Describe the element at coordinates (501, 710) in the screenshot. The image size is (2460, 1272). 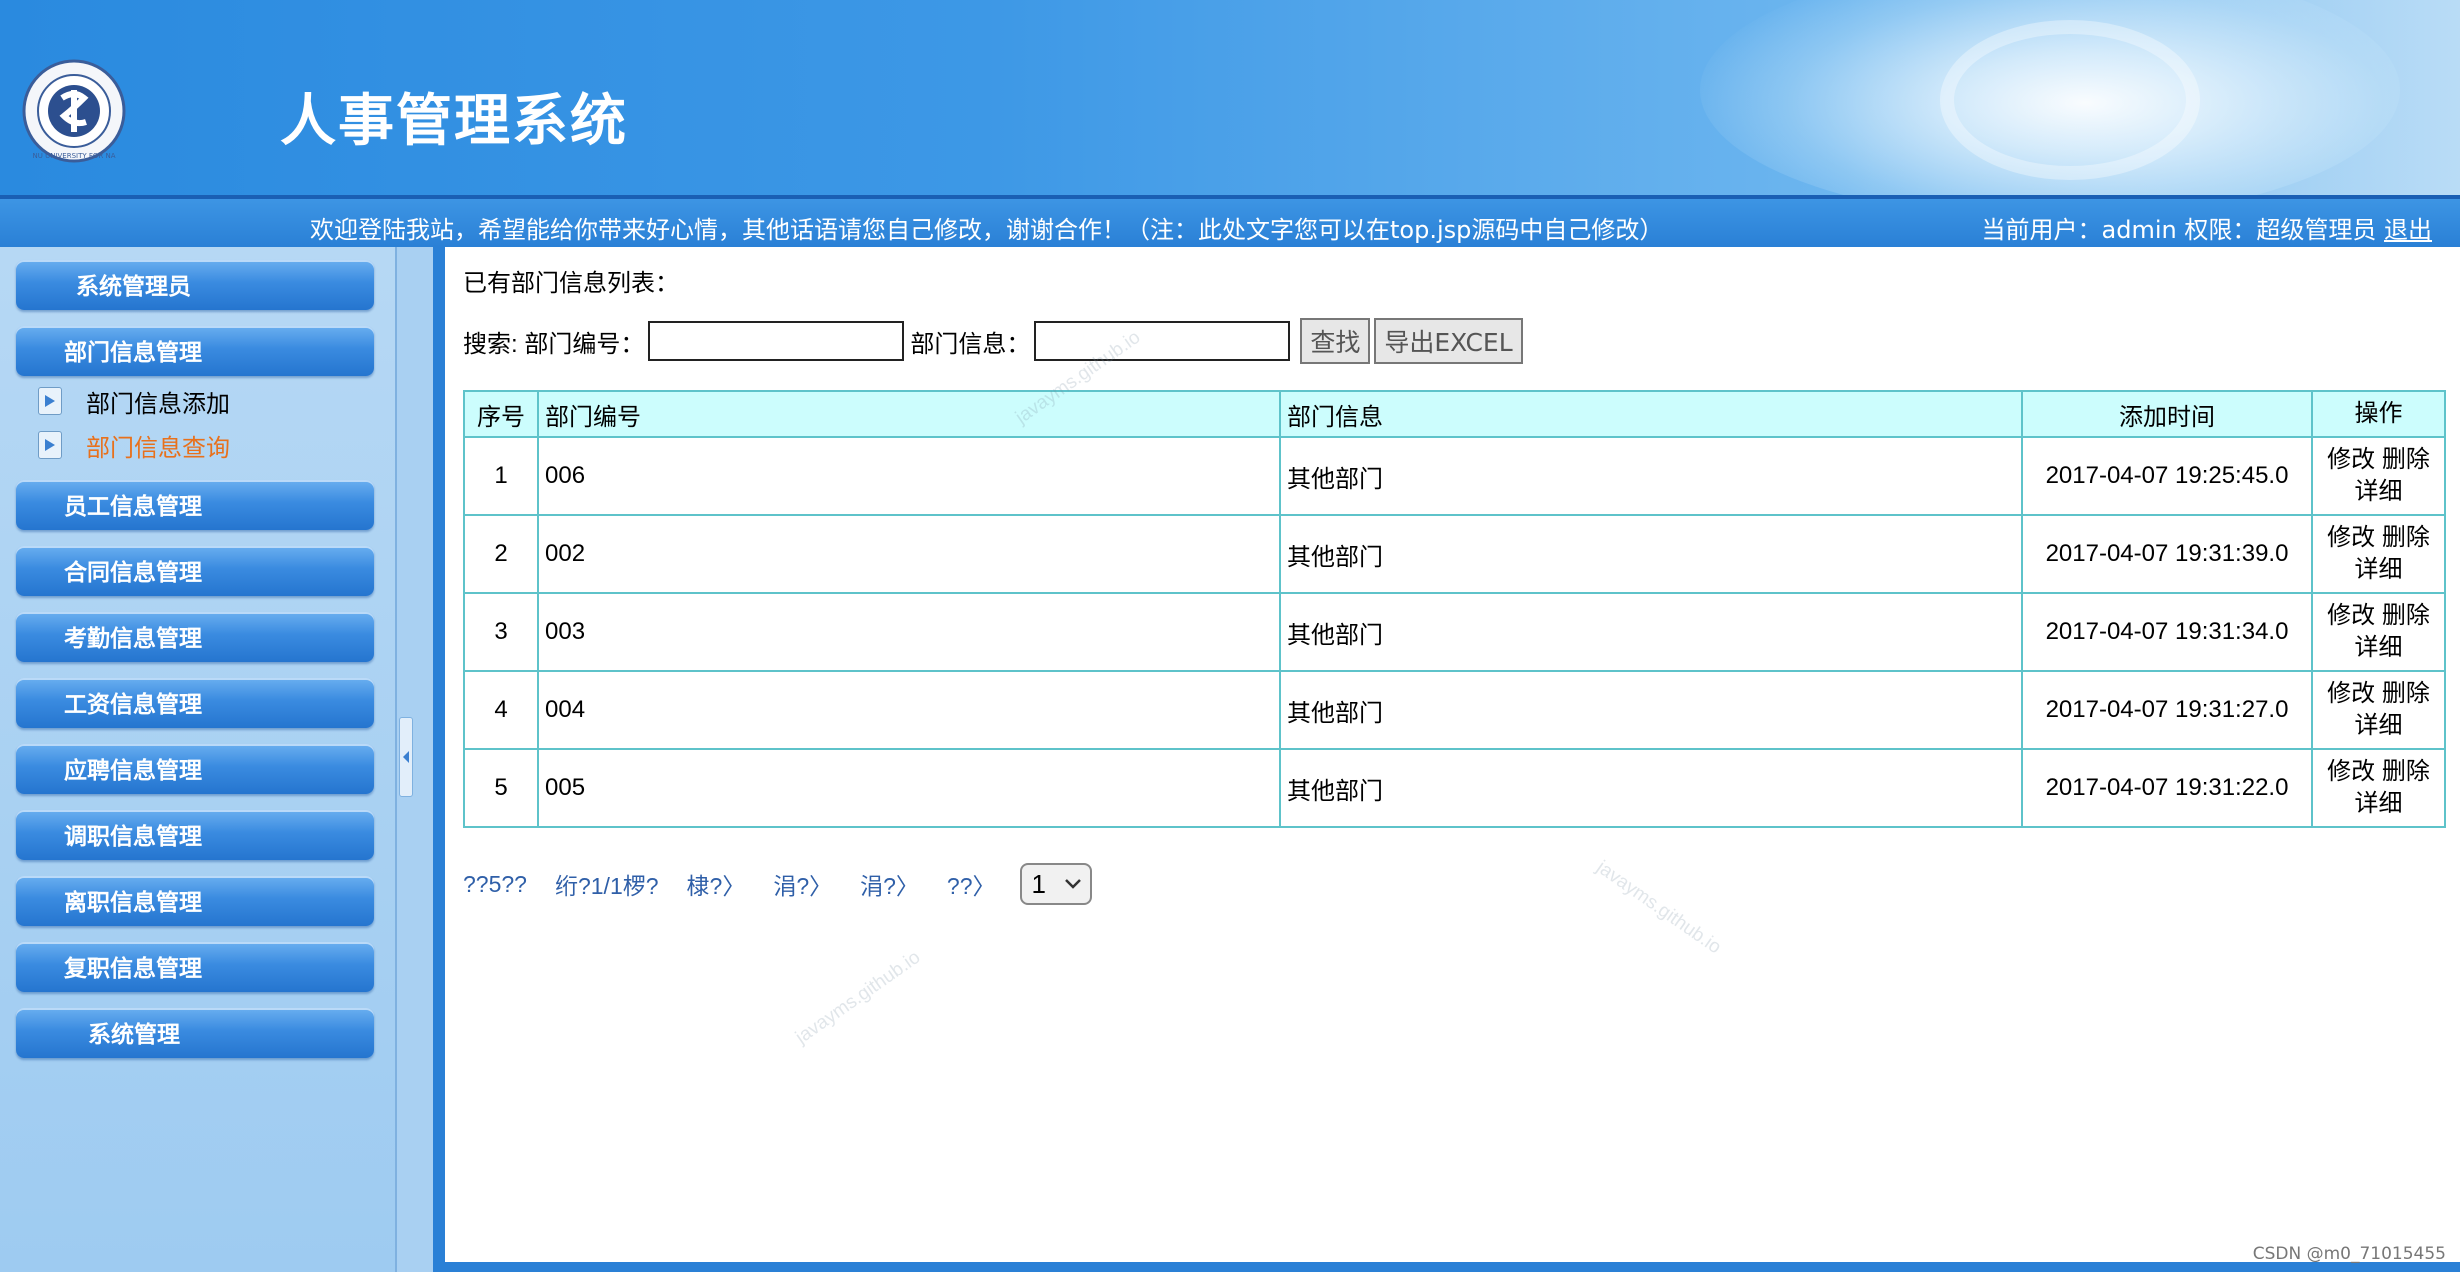
I see `row-index: 4` at that location.